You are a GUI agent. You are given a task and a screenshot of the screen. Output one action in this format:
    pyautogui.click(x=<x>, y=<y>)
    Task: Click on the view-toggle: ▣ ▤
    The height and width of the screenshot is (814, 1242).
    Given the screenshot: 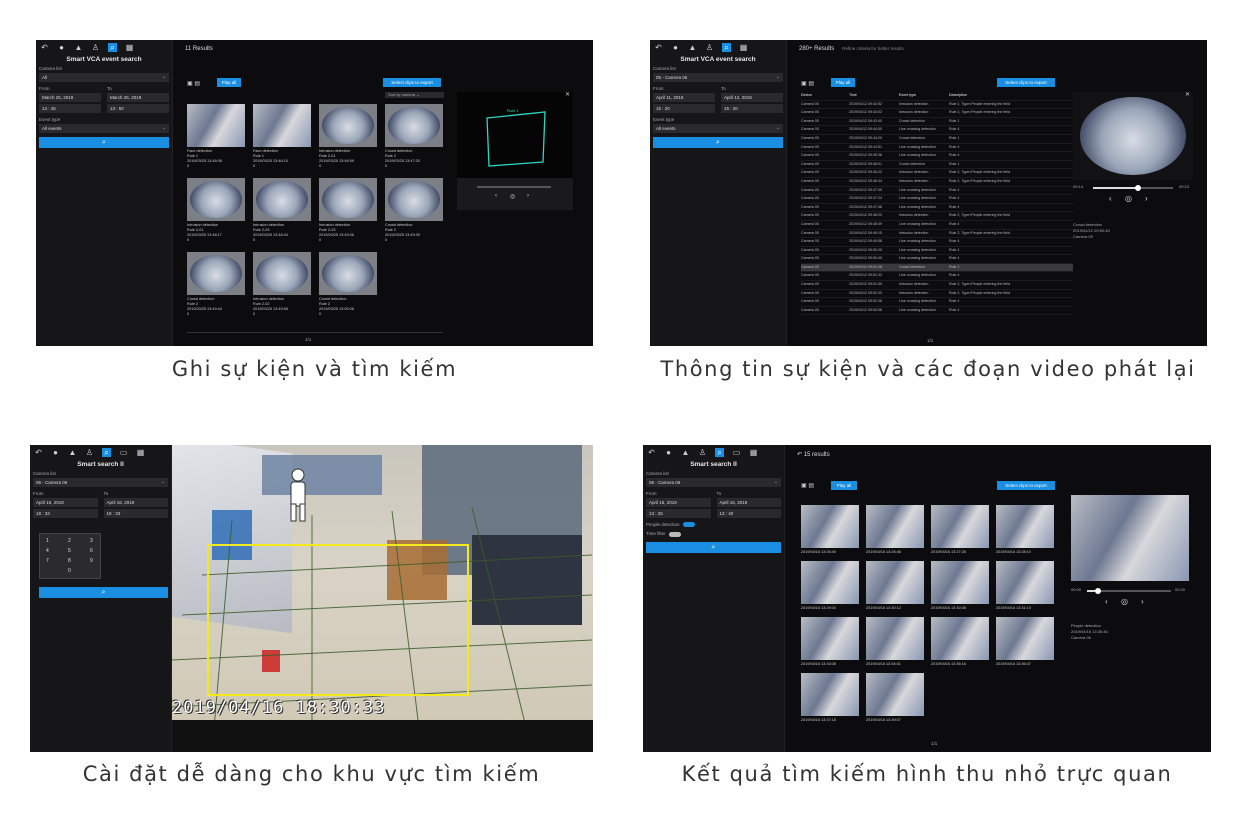 What is the action you would take?
    pyautogui.click(x=807, y=83)
    